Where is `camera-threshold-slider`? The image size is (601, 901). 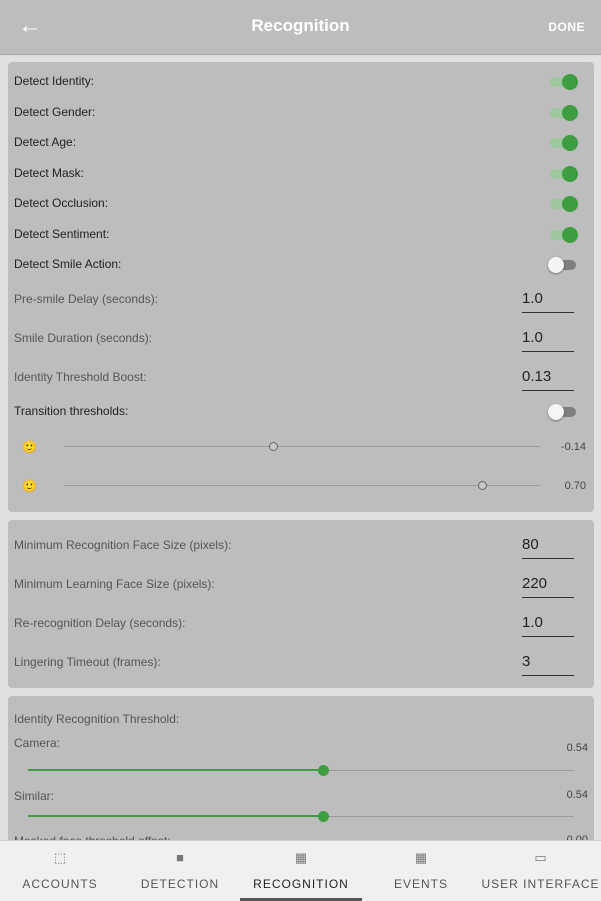 camera-threshold-slider is located at coordinates (301, 771).